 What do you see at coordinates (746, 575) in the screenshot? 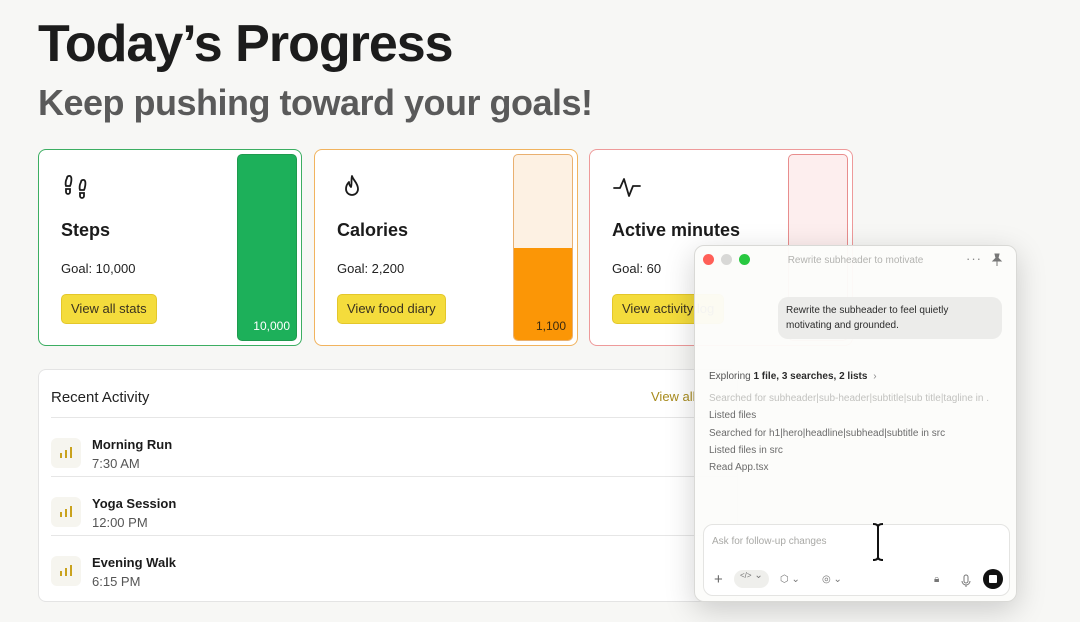
I see `code-label: </>` at bounding box center [746, 575].